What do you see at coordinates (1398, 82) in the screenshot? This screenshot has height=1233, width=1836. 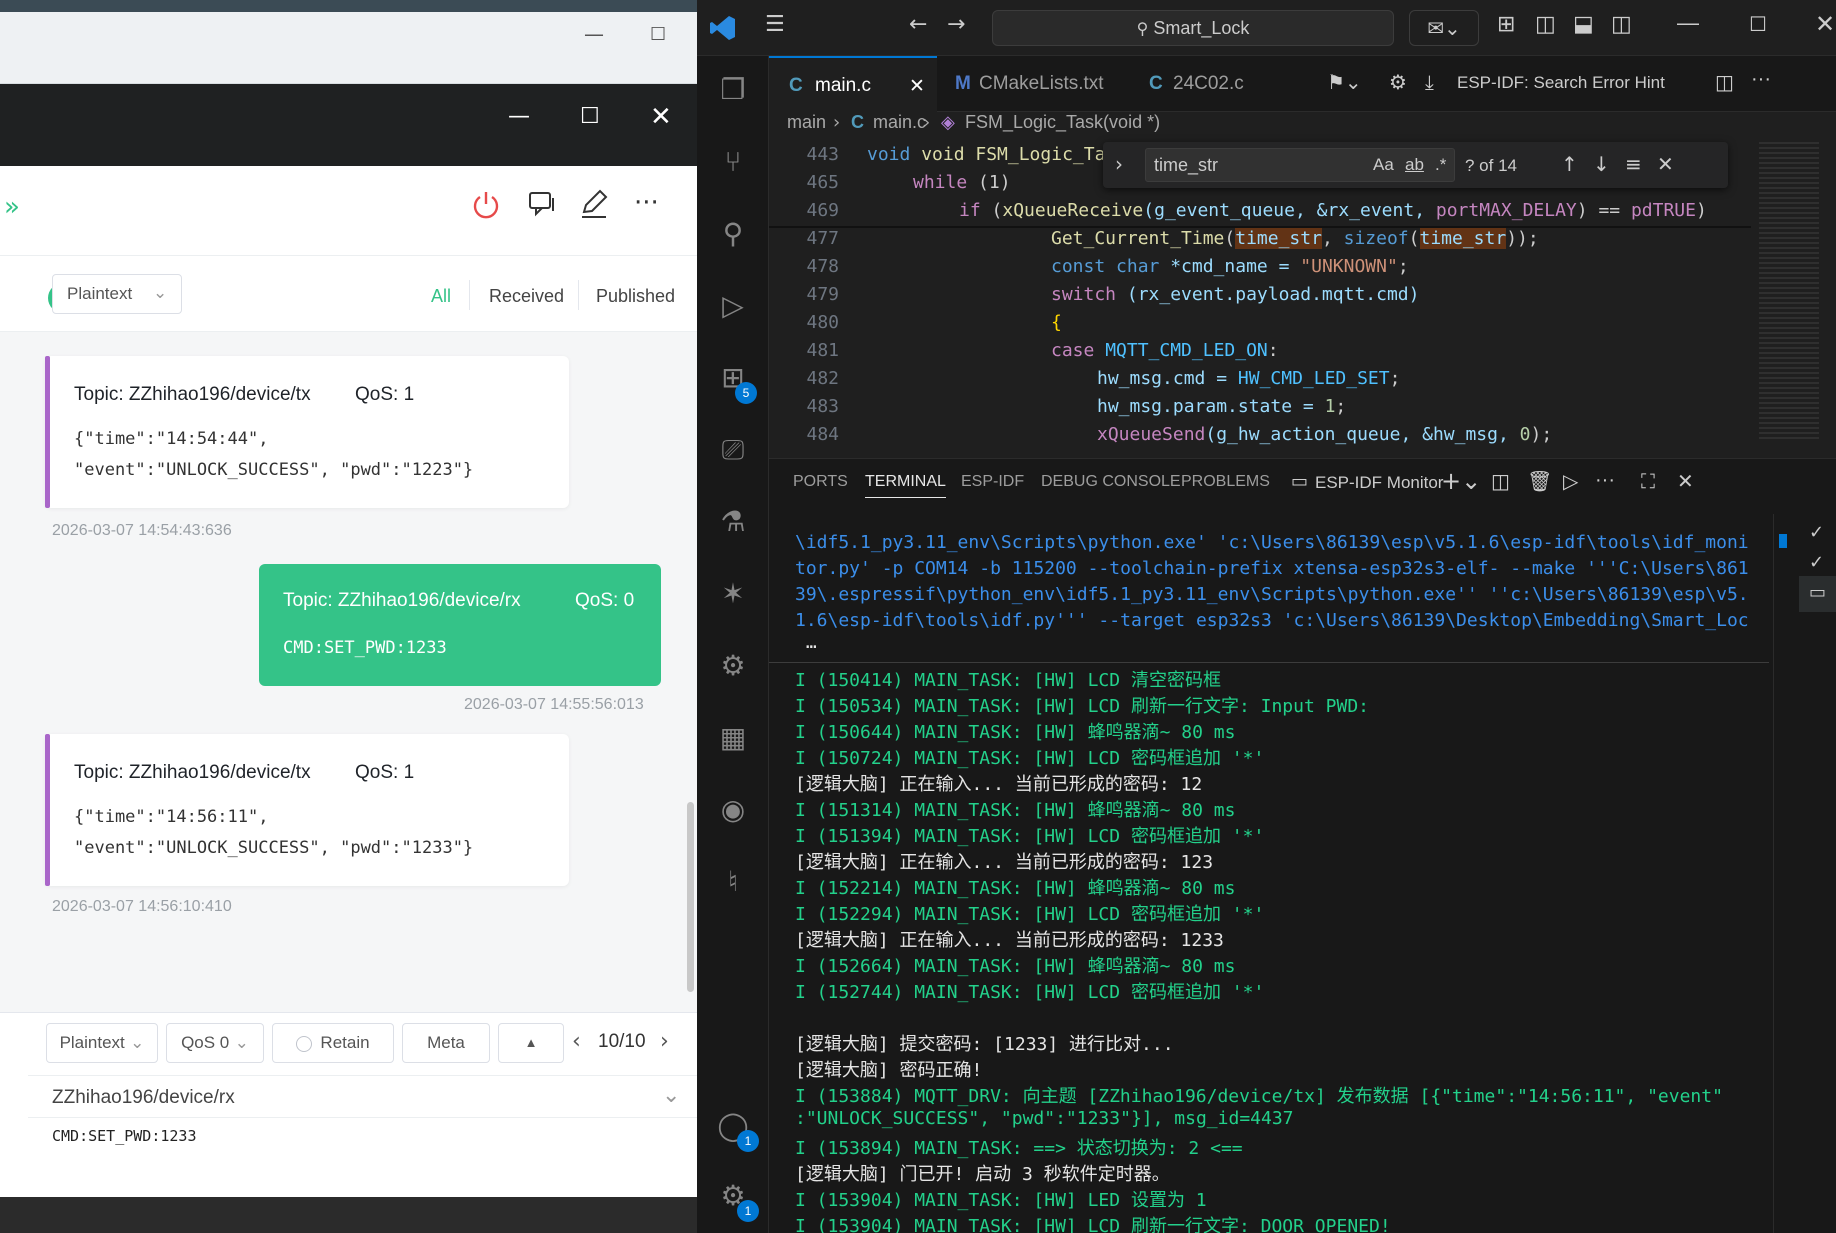 I see `settings-gear-icon: ⚙` at bounding box center [1398, 82].